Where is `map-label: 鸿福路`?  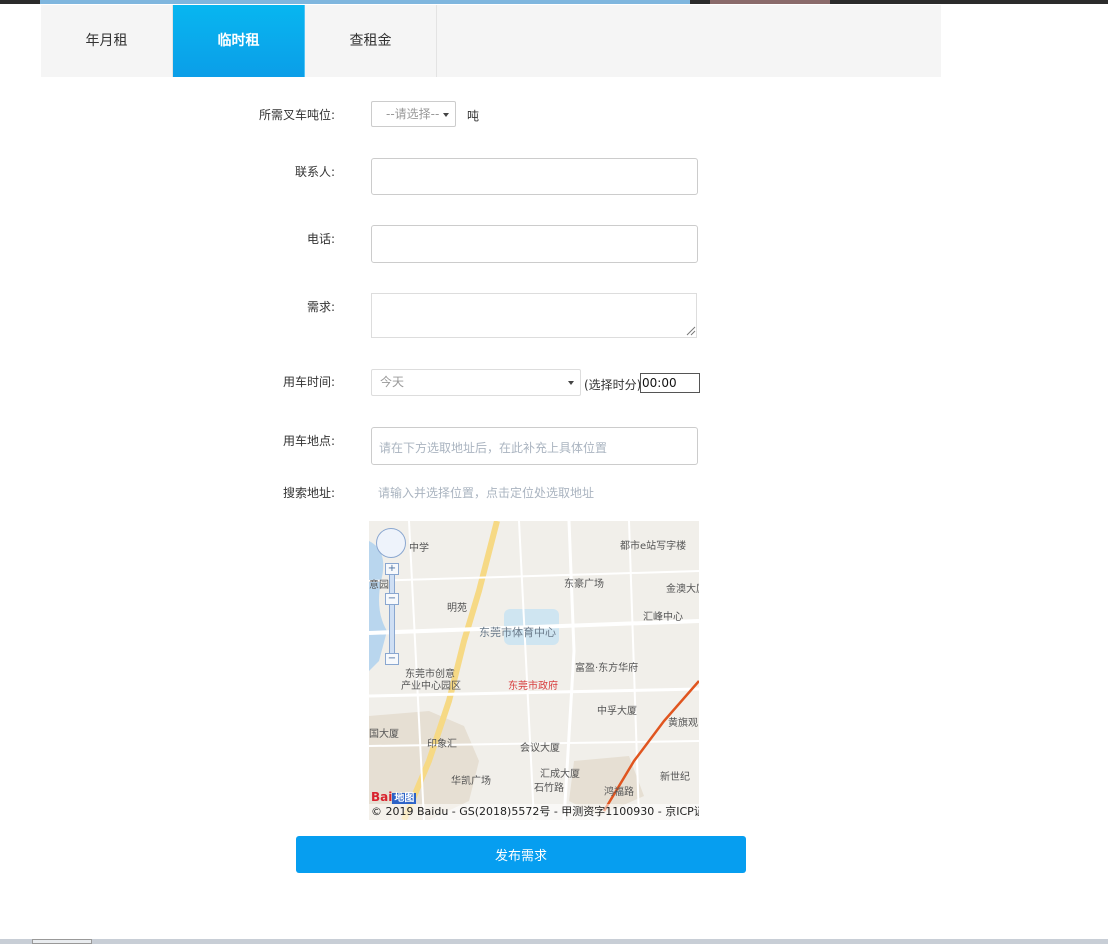 map-label: 鸿福路 is located at coordinates (619, 792).